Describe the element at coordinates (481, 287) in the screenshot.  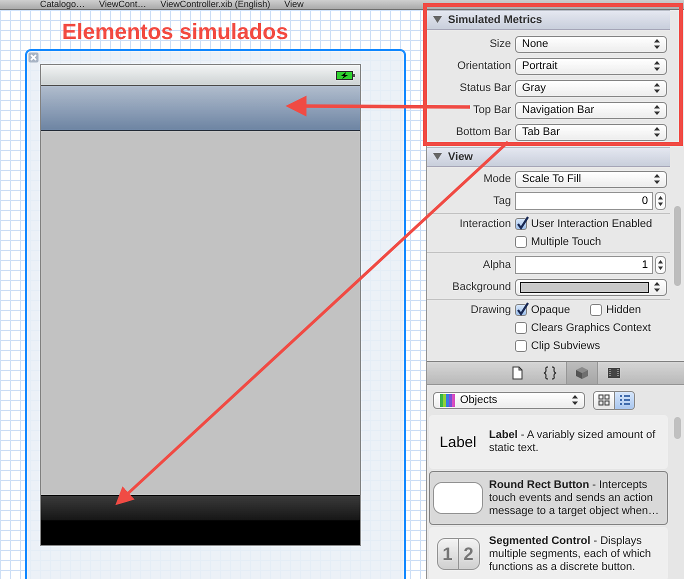
I see `field-label: Background` at that location.